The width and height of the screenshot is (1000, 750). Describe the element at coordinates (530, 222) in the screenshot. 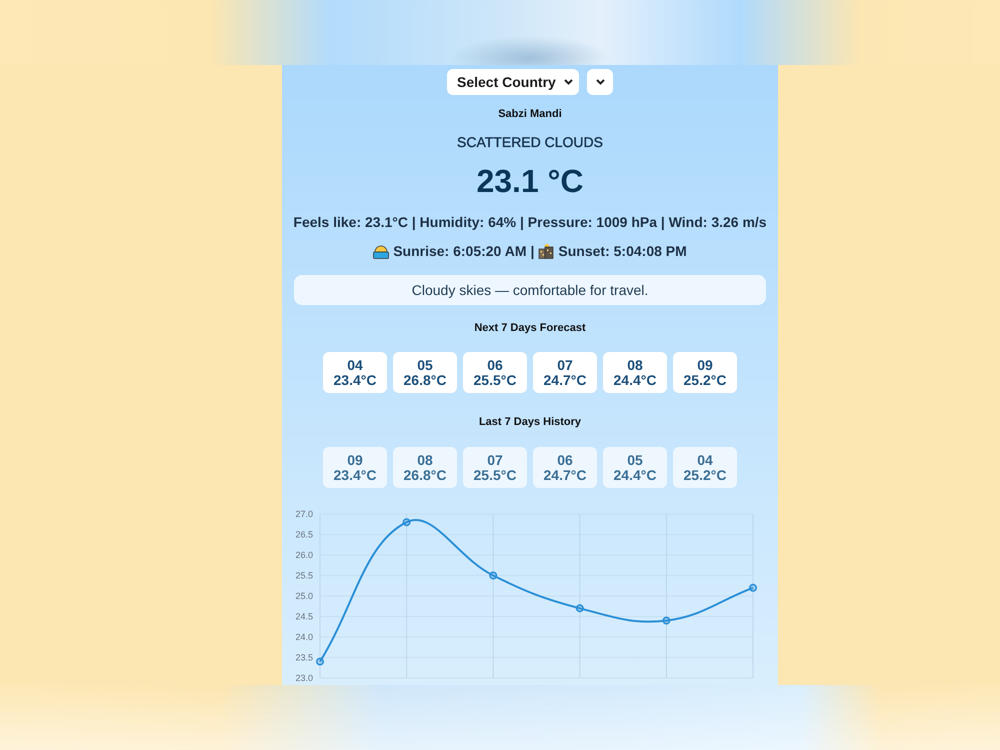

I see `weather-details: Feels like: 23.1°C | Humidity: 64% | Pressure: 1009 hPa | Wind: 3.26 m/s` at that location.